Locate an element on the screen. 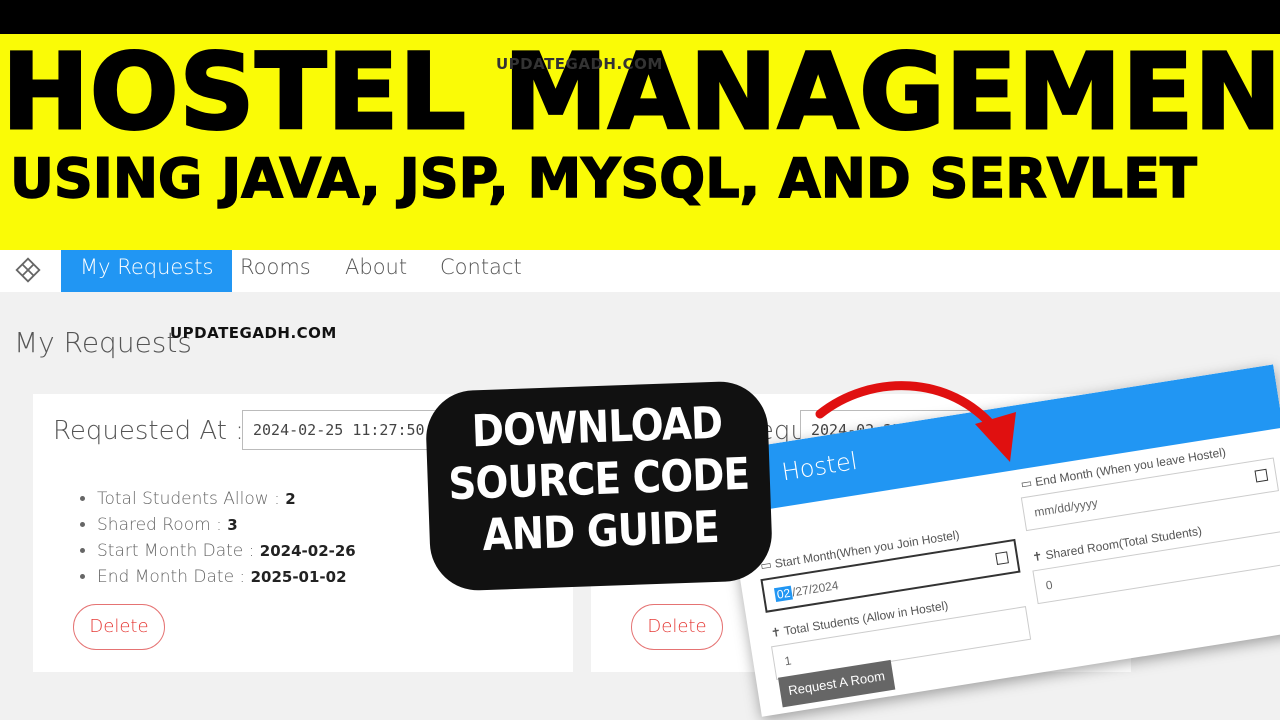 Image resolution: width=1280 pixels, height=720 pixels. list-item: Total Students Allow : 2 is located at coordinates (226, 499).